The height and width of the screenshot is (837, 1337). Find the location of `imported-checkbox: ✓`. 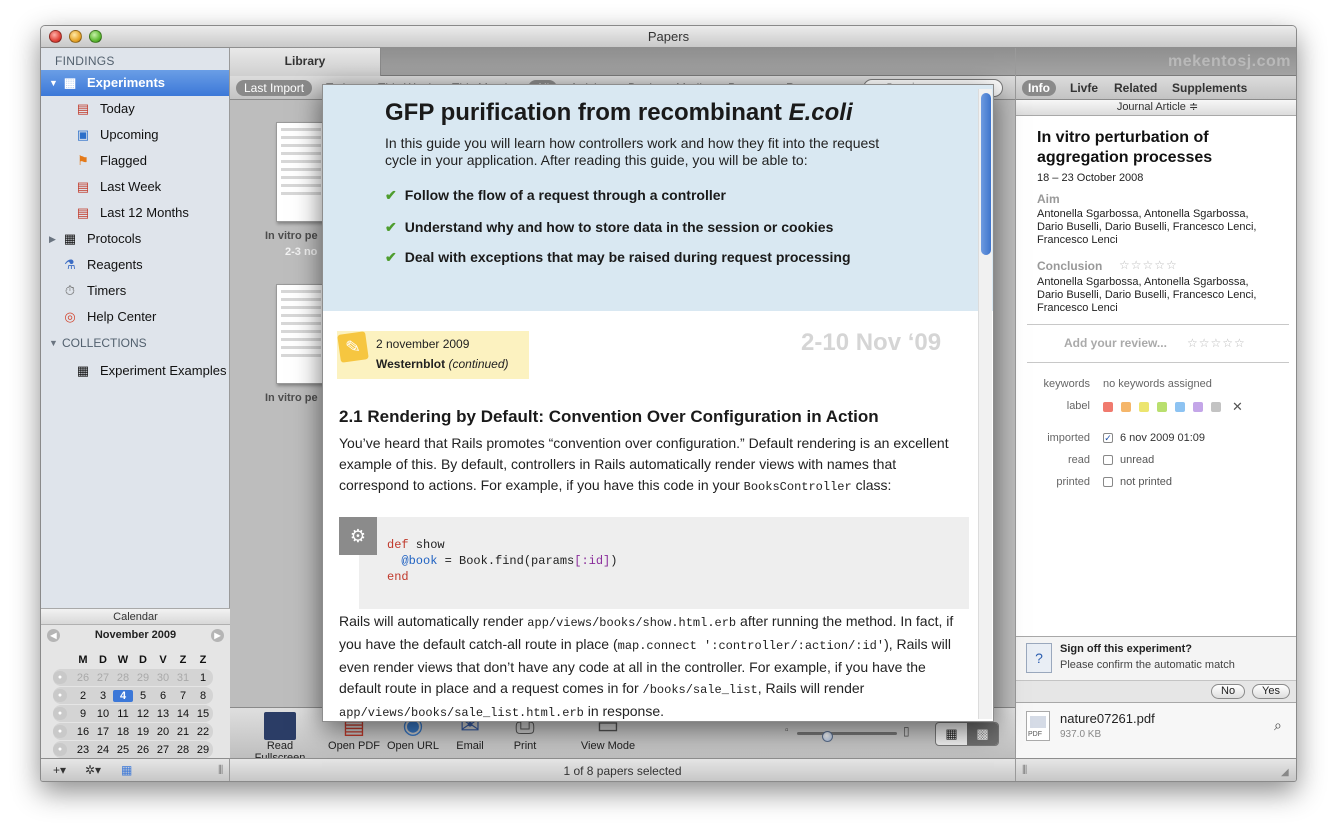

imported-checkbox: ✓ is located at coordinates (1108, 438).